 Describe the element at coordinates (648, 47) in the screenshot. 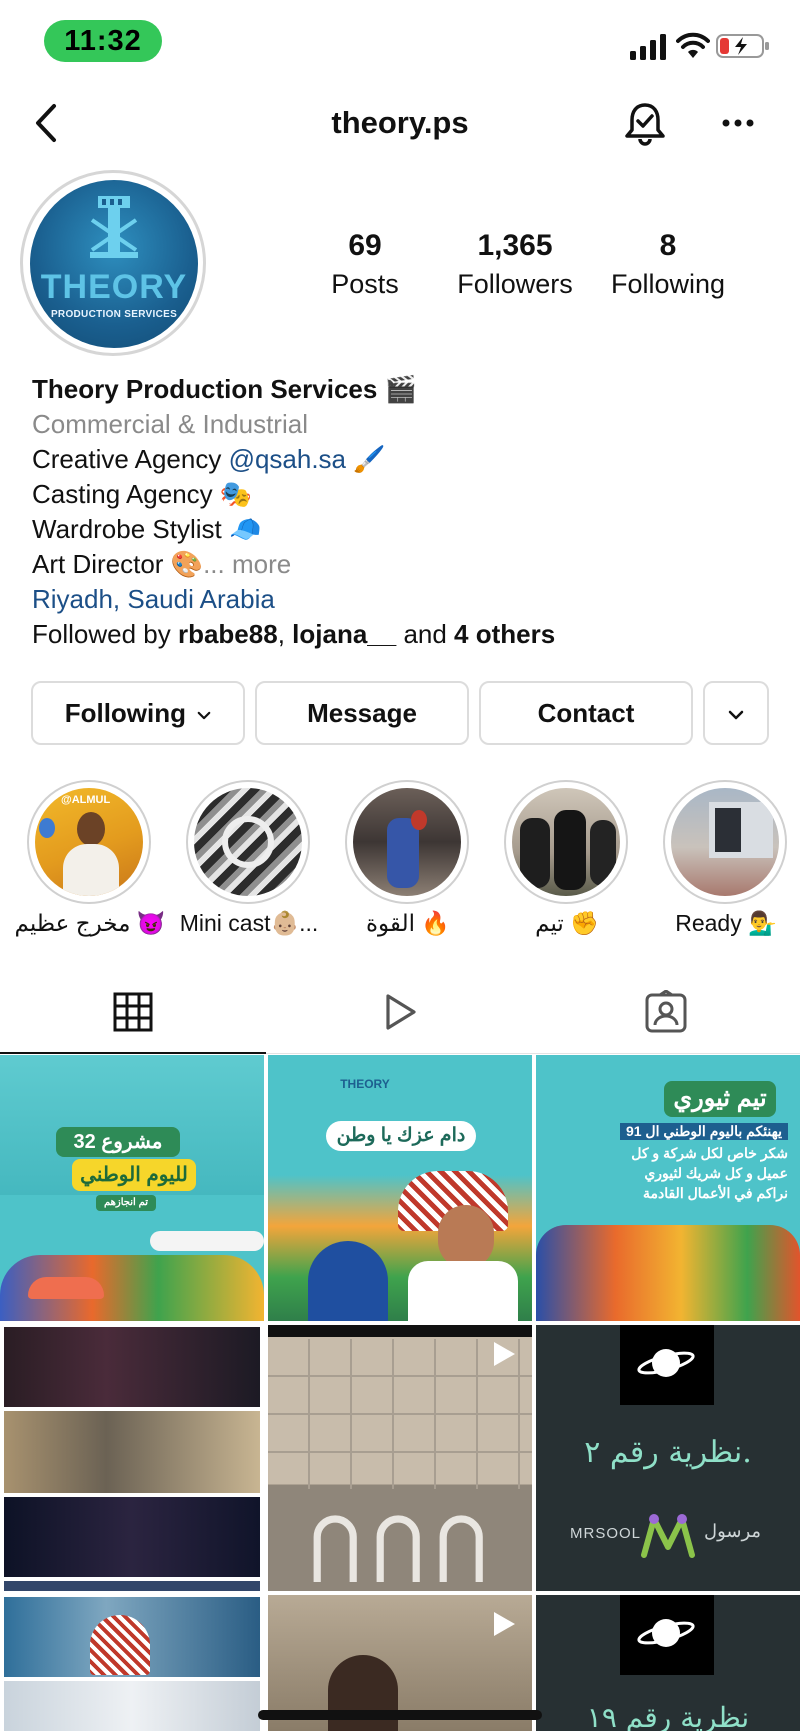

I see `cellular-signal-icon` at that location.